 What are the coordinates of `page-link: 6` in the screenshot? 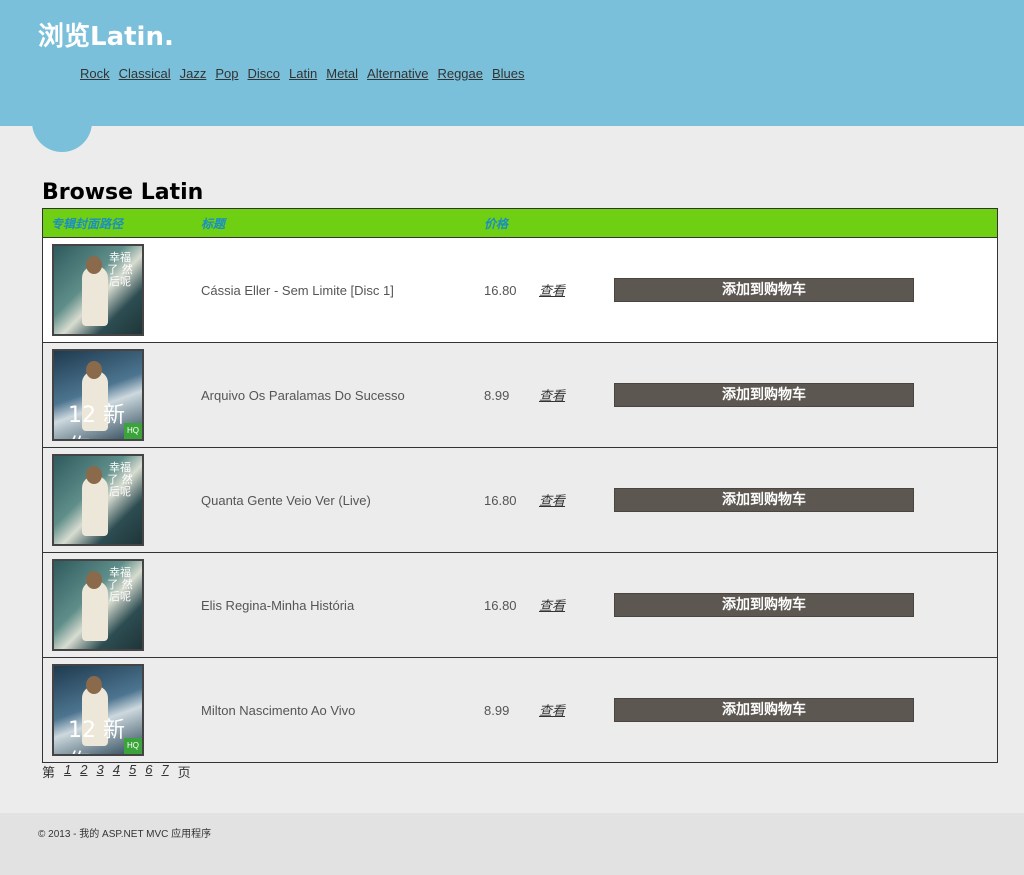 It's located at (148, 771).